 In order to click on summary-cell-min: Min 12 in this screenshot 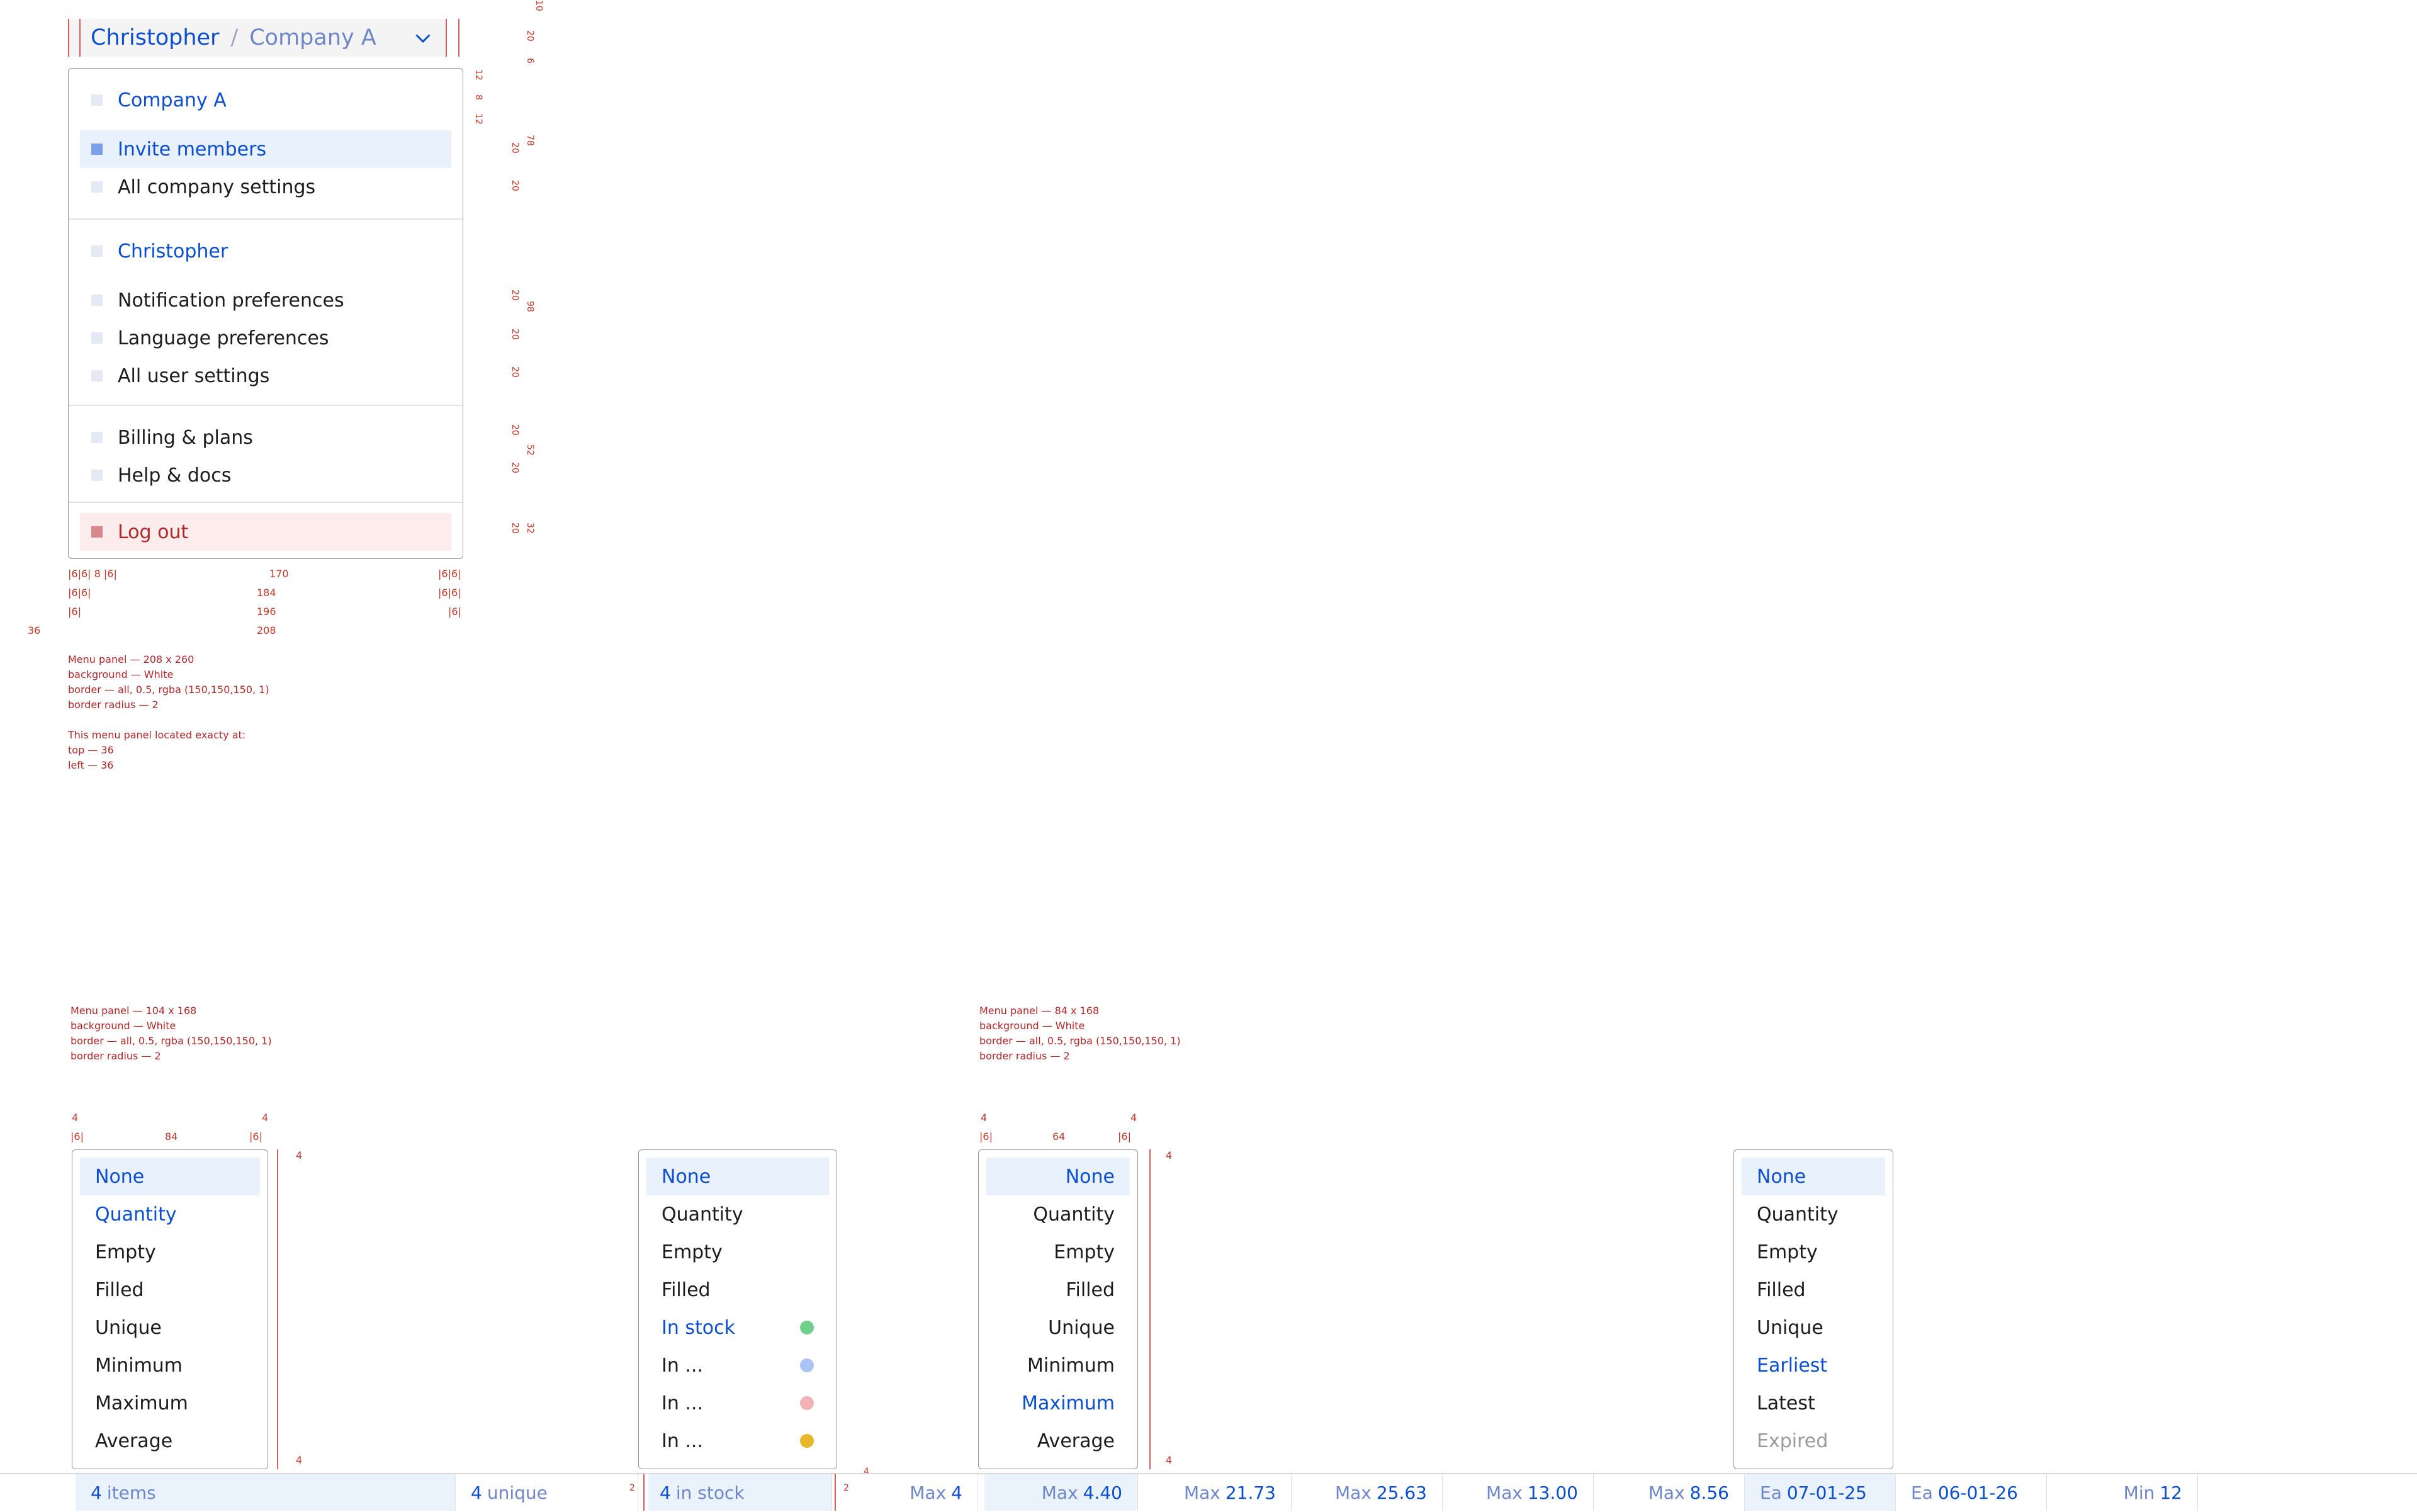, I will do `click(2122, 1492)`.